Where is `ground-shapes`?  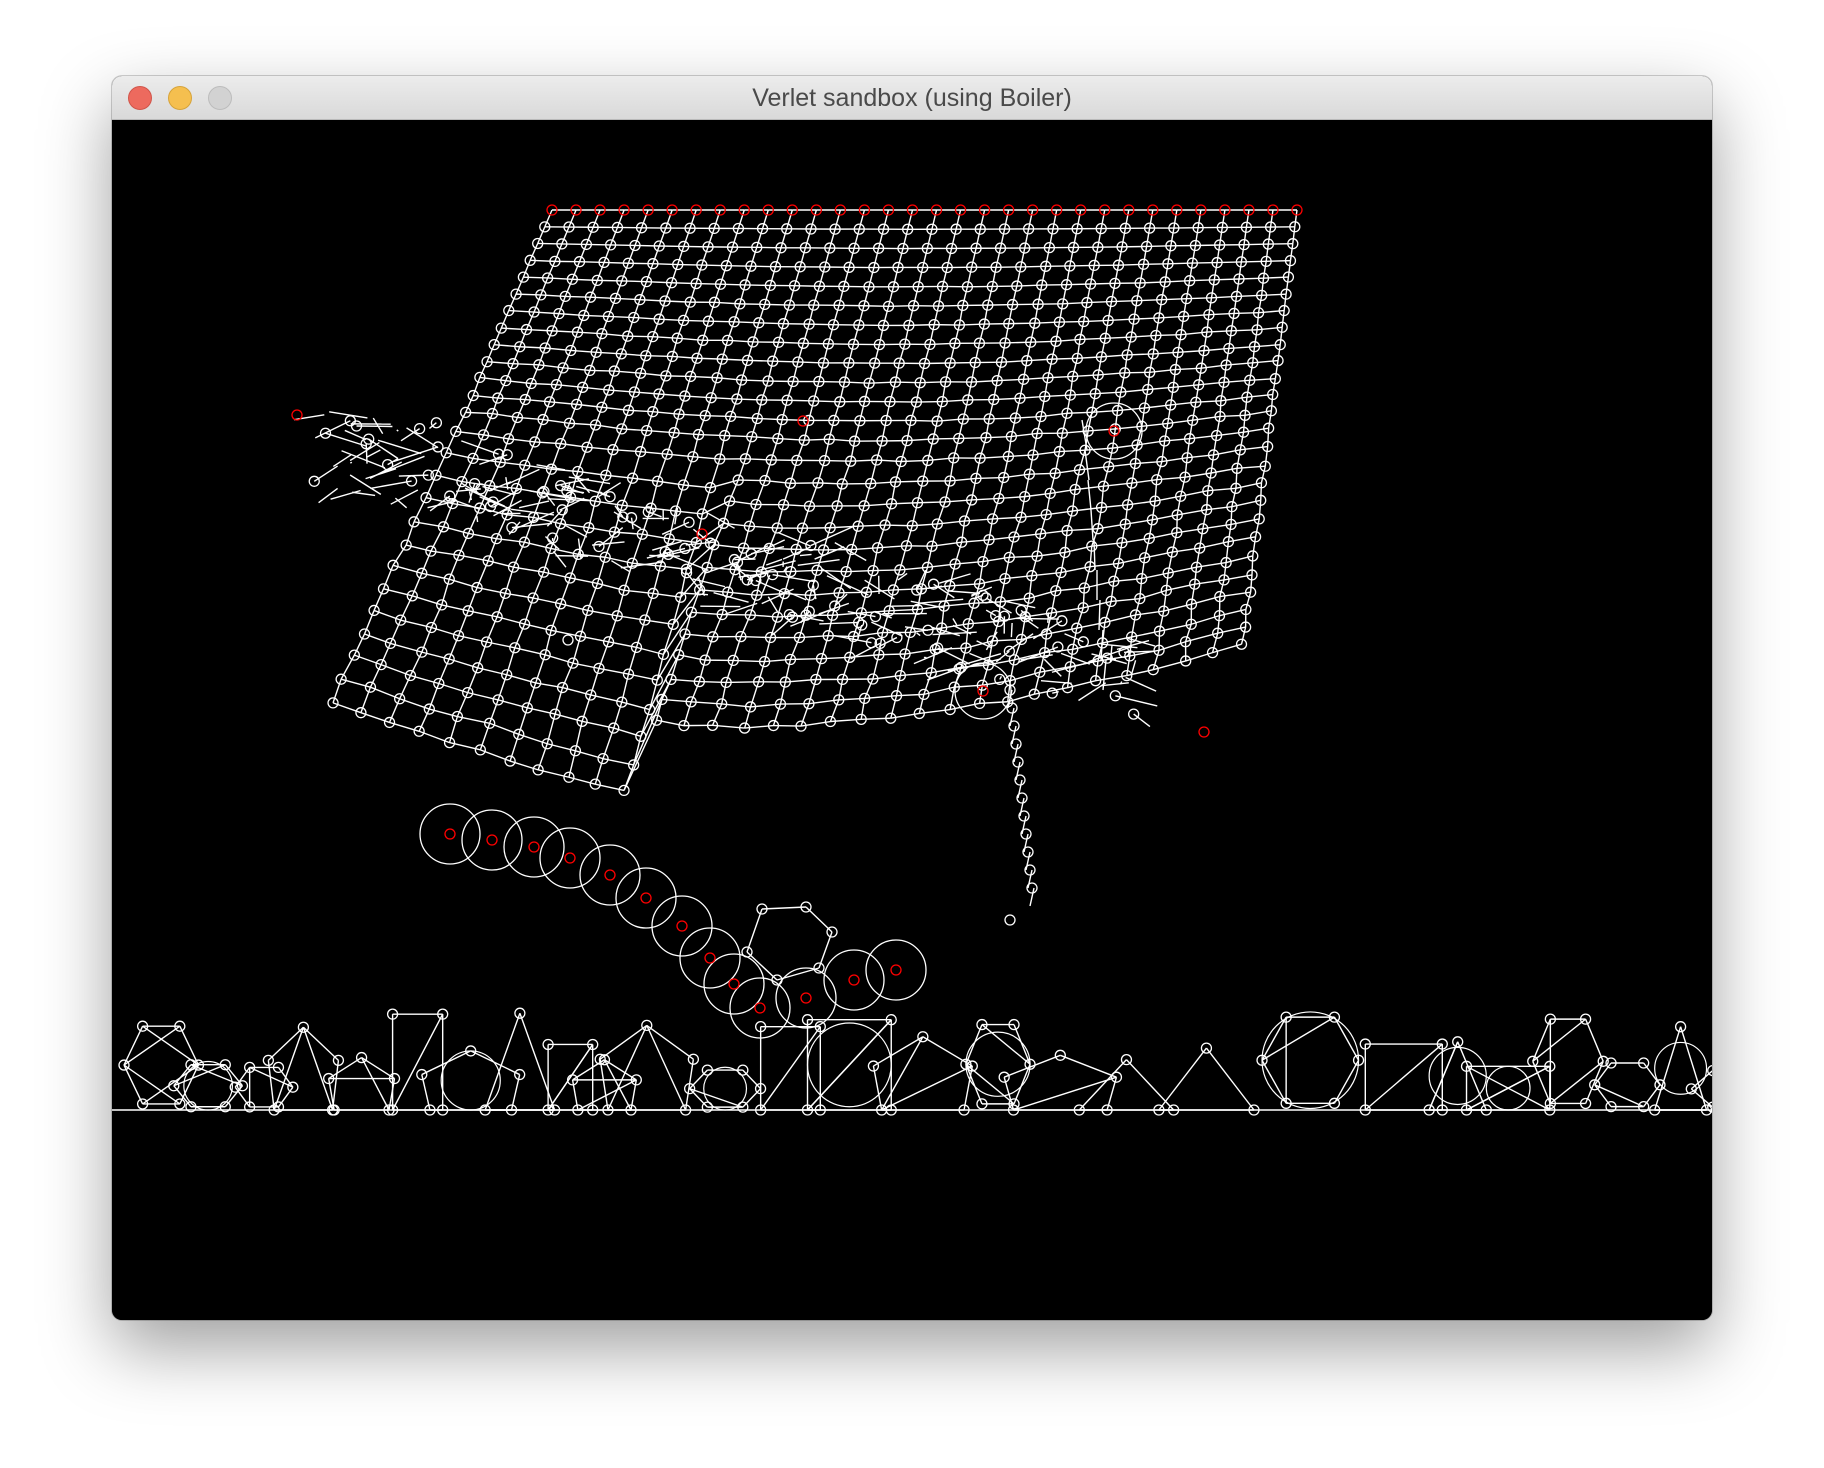 ground-shapes is located at coordinates (912, 1061).